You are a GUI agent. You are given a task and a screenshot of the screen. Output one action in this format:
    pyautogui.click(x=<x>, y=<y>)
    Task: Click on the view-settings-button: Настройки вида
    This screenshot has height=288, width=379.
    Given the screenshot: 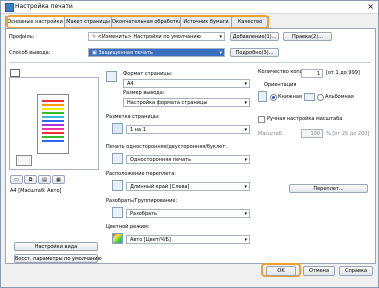 What is the action you would take?
    pyautogui.click(x=56, y=246)
    